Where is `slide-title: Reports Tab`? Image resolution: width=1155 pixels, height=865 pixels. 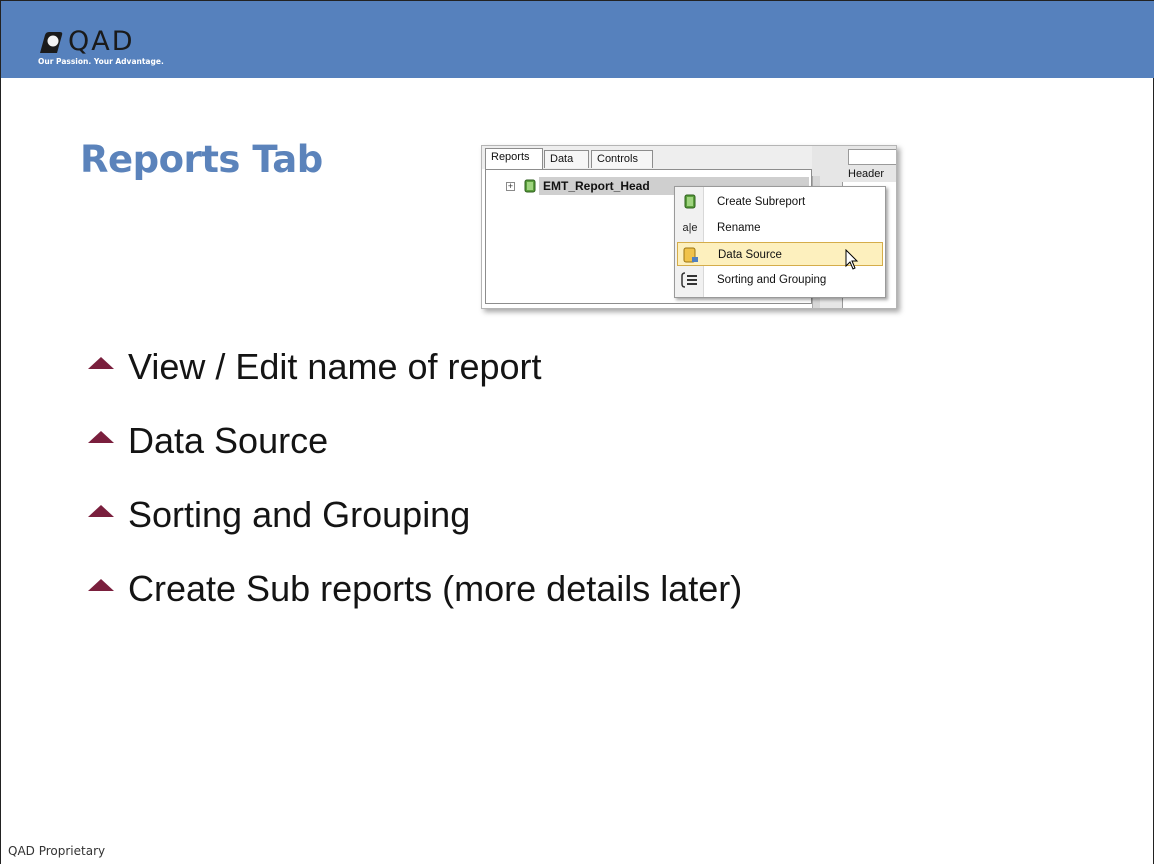
slide-title: Reports Tab is located at coordinates (201, 159).